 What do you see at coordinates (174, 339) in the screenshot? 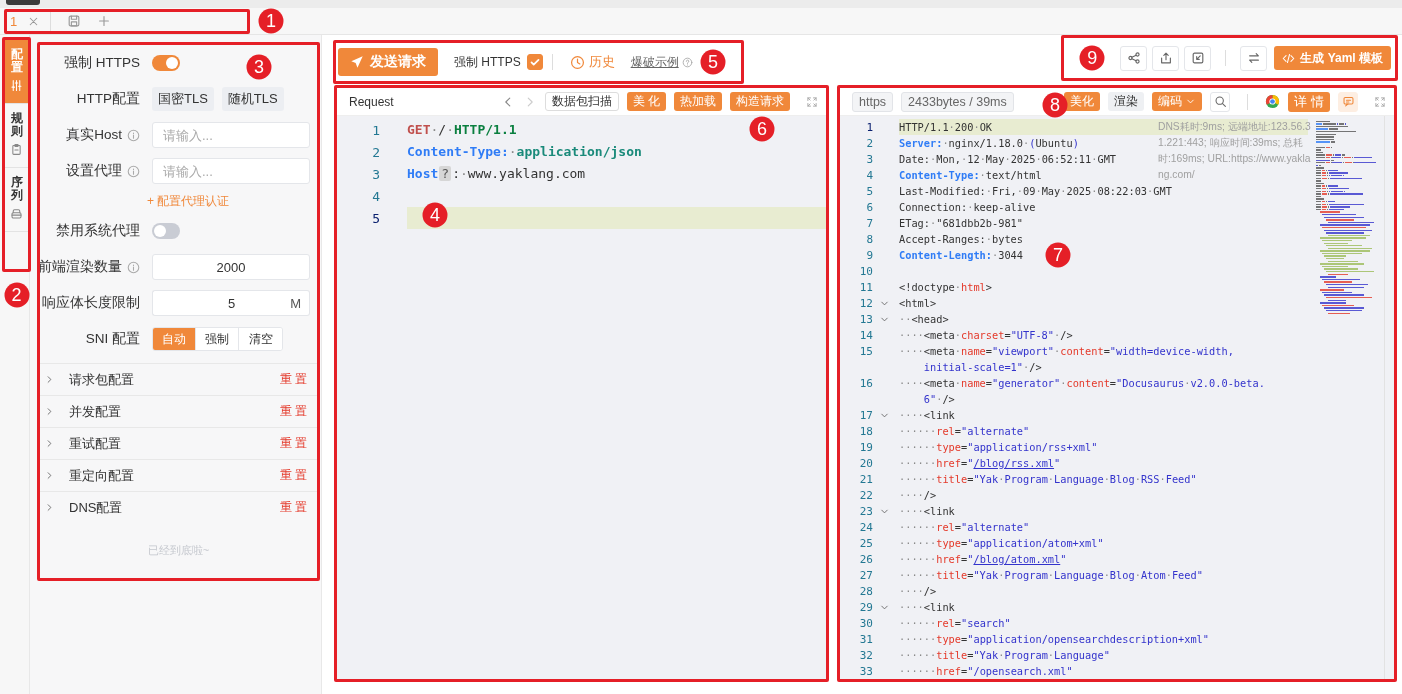
I see `segment-option: 自动` at bounding box center [174, 339].